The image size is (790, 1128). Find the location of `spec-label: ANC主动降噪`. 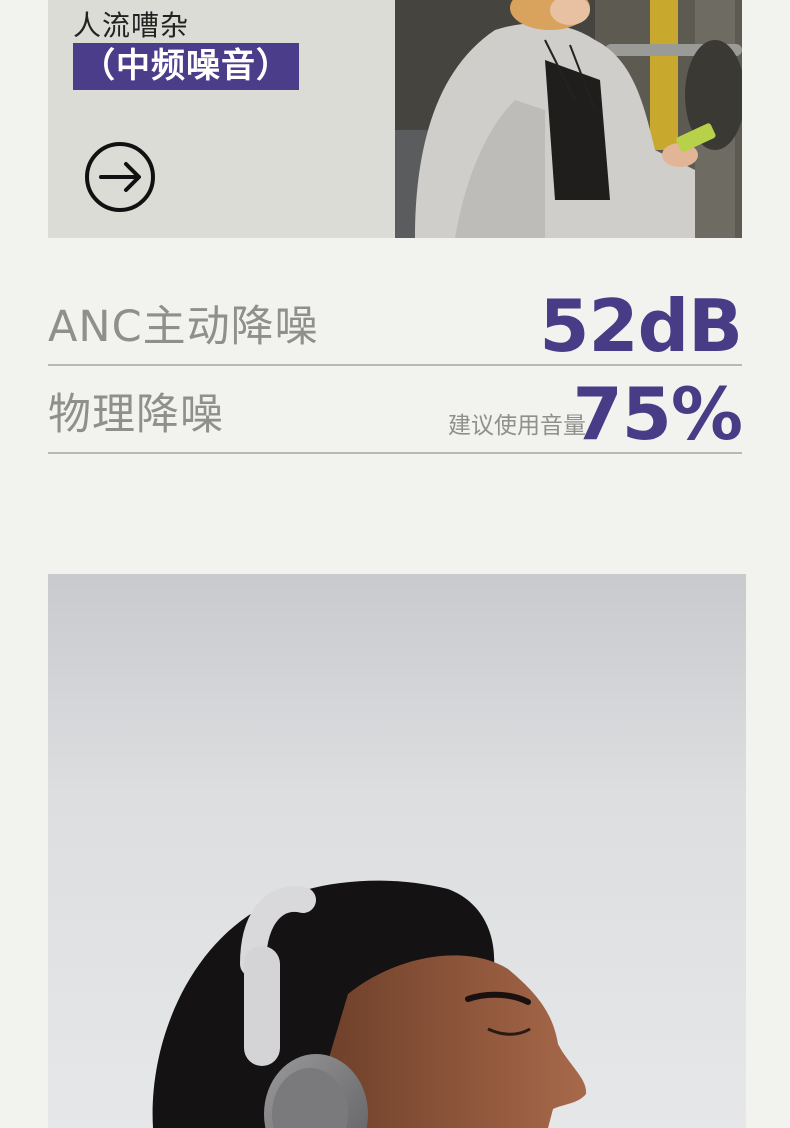

spec-label: ANC主动降噪 is located at coordinates (183, 327).